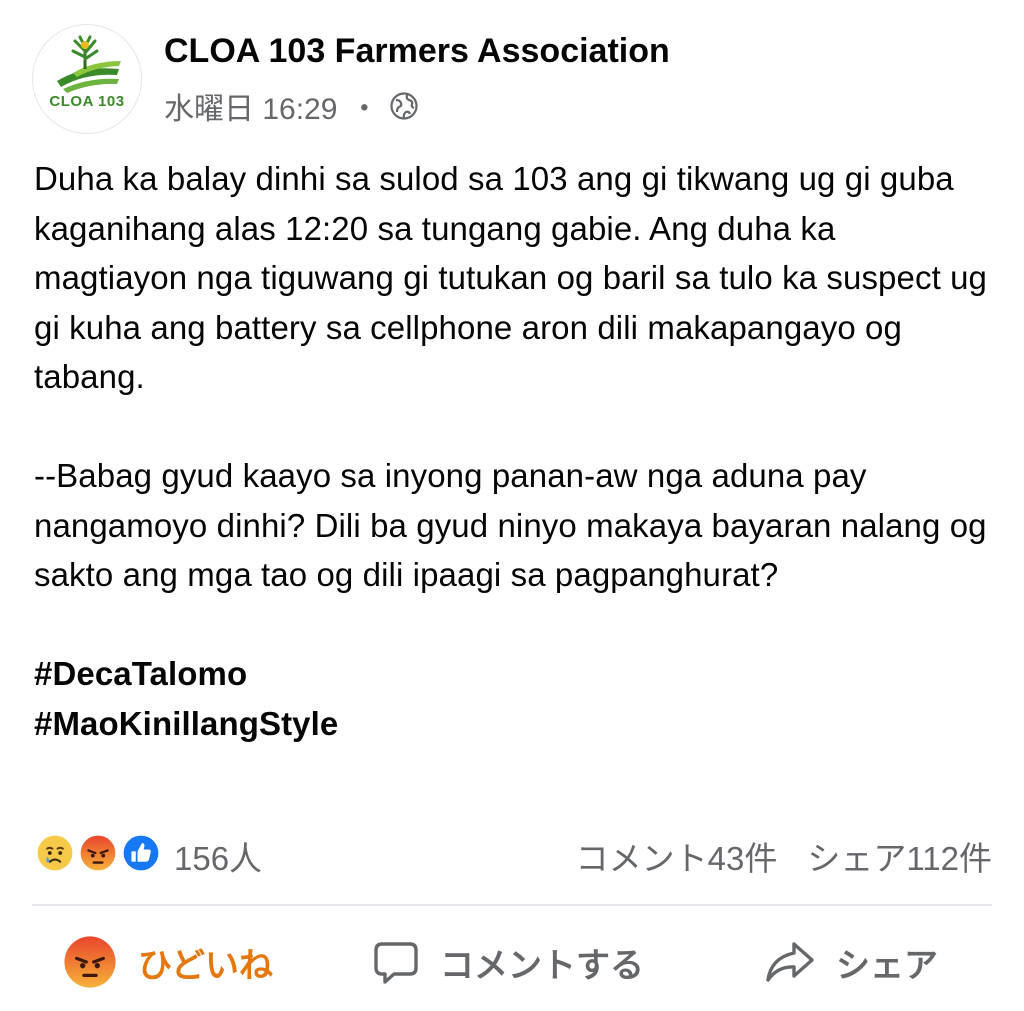 The image size is (1024, 1011). I want to click on engagement-stats: コメント43件 シェア112件, so click(784, 856).